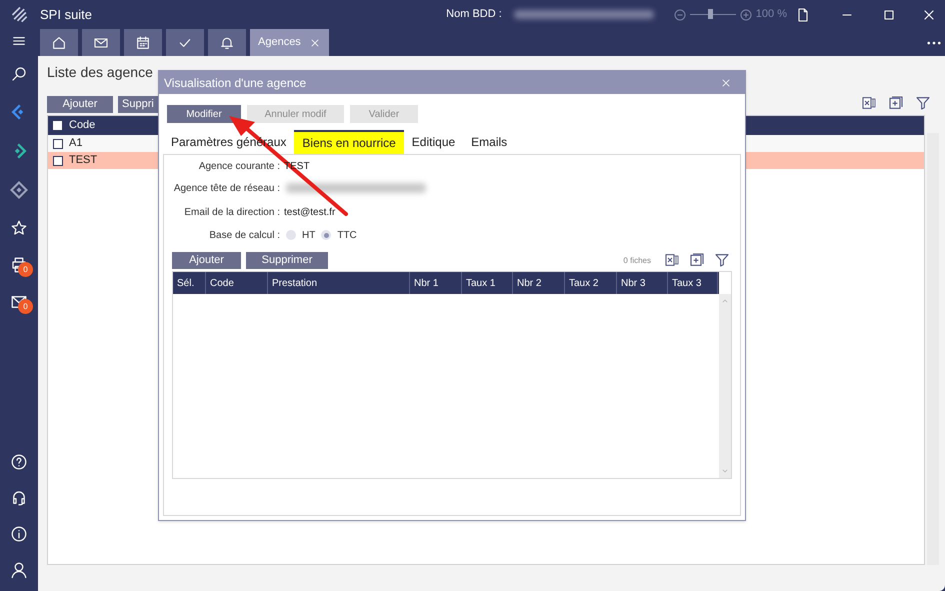 This screenshot has width=945, height=591. I want to click on user-icon, so click(19, 570).